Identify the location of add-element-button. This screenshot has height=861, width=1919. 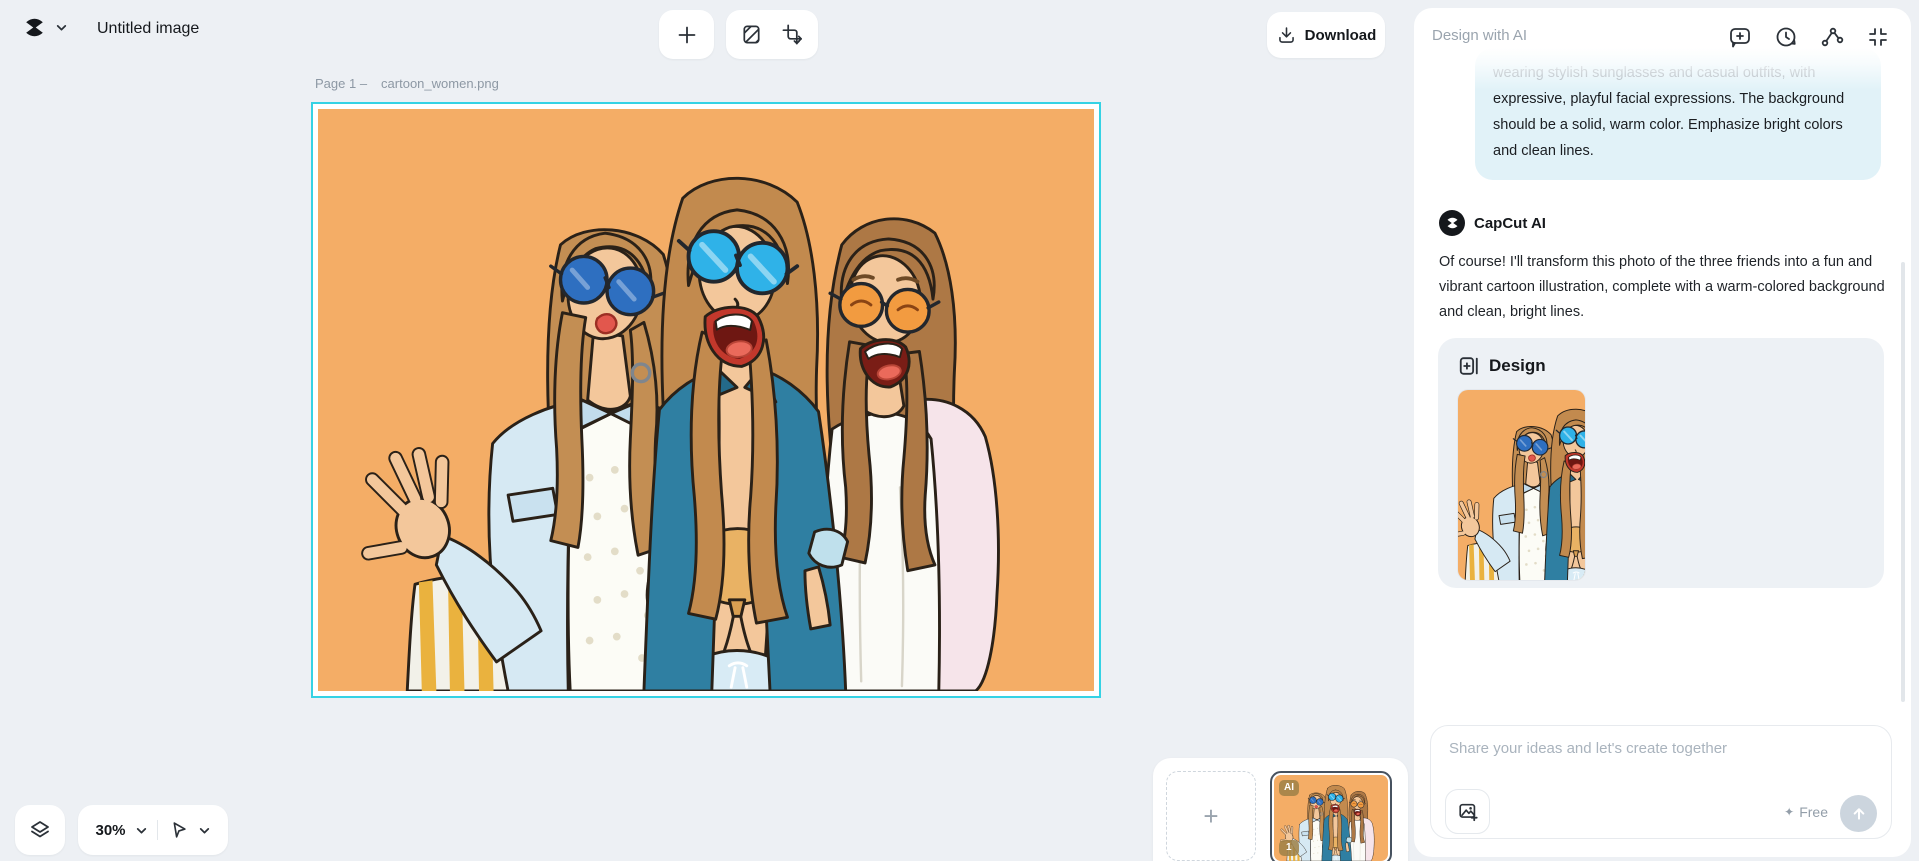
(686, 34).